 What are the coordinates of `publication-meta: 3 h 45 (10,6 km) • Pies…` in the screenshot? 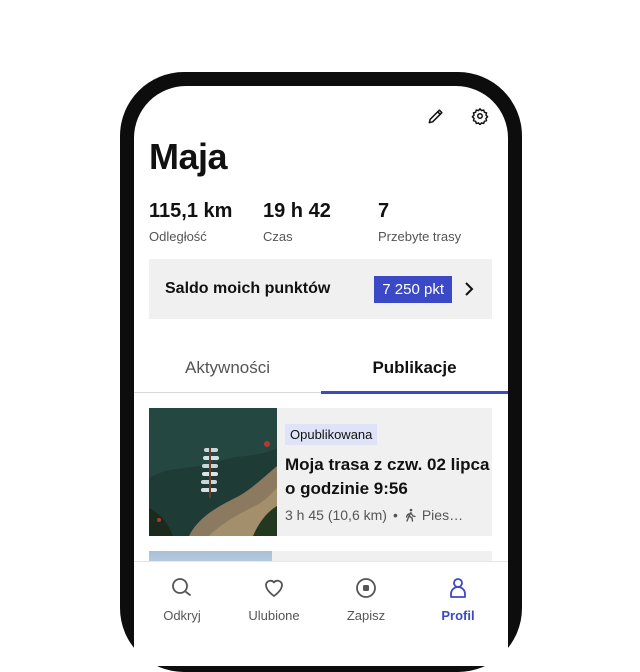 It's located at (388, 515).